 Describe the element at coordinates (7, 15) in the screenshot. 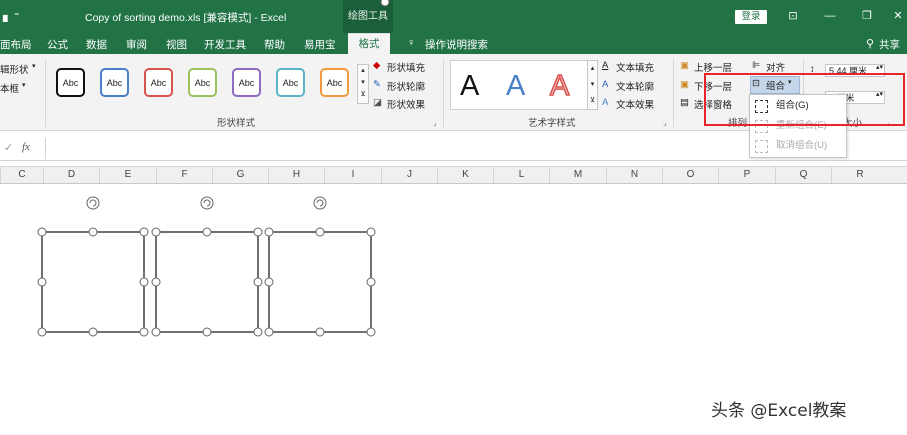

I see `save-icon: ▖` at that location.